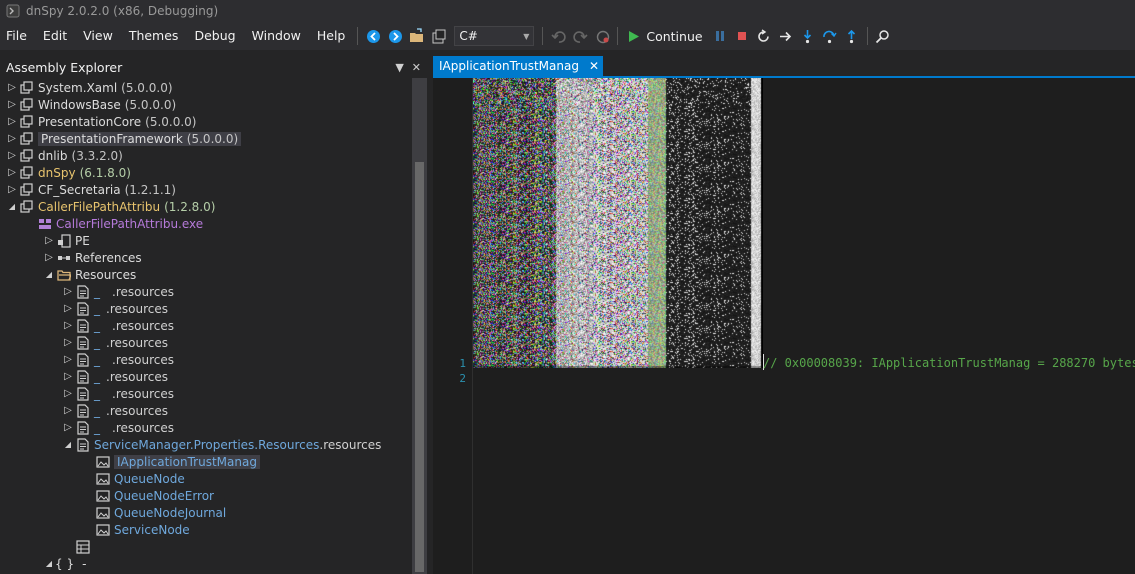 This screenshot has width=1135, height=574. Describe the element at coordinates (66, 240) in the screenshot. I see `tree-pe-item: ▷ PE` at that location.